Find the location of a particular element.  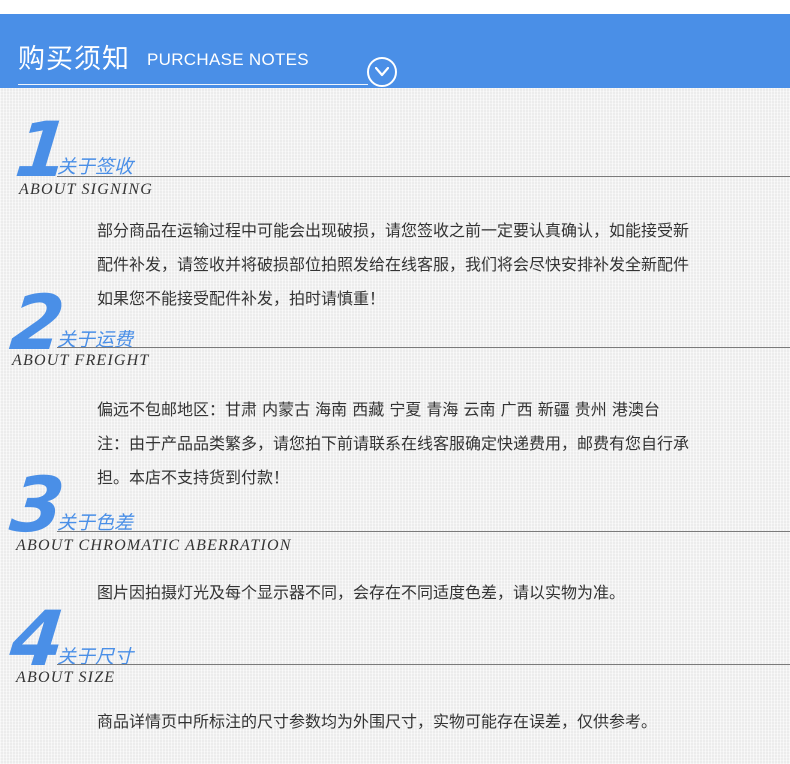

header-subtitle: PURCHASE NOTES is located at coordinates (228, 59).